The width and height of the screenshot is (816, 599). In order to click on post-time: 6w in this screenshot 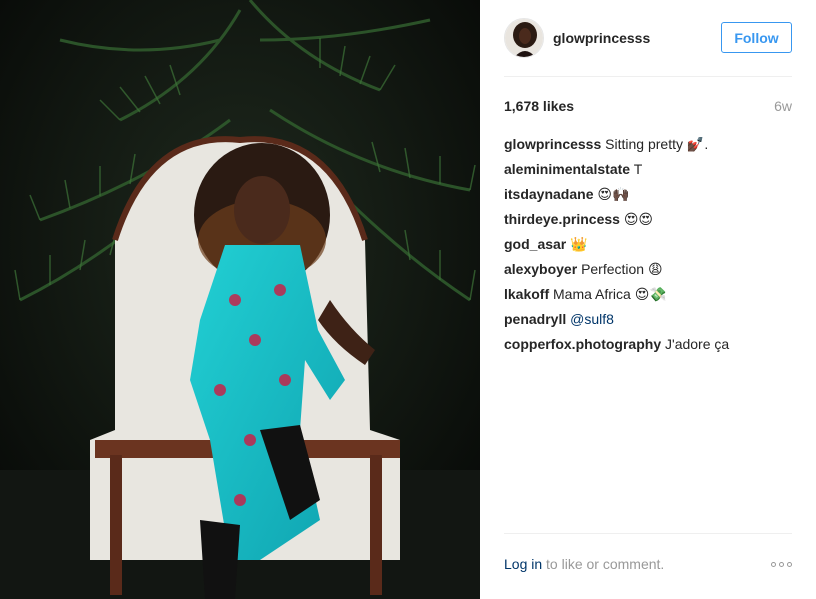, I will do `click(783, 106)`.